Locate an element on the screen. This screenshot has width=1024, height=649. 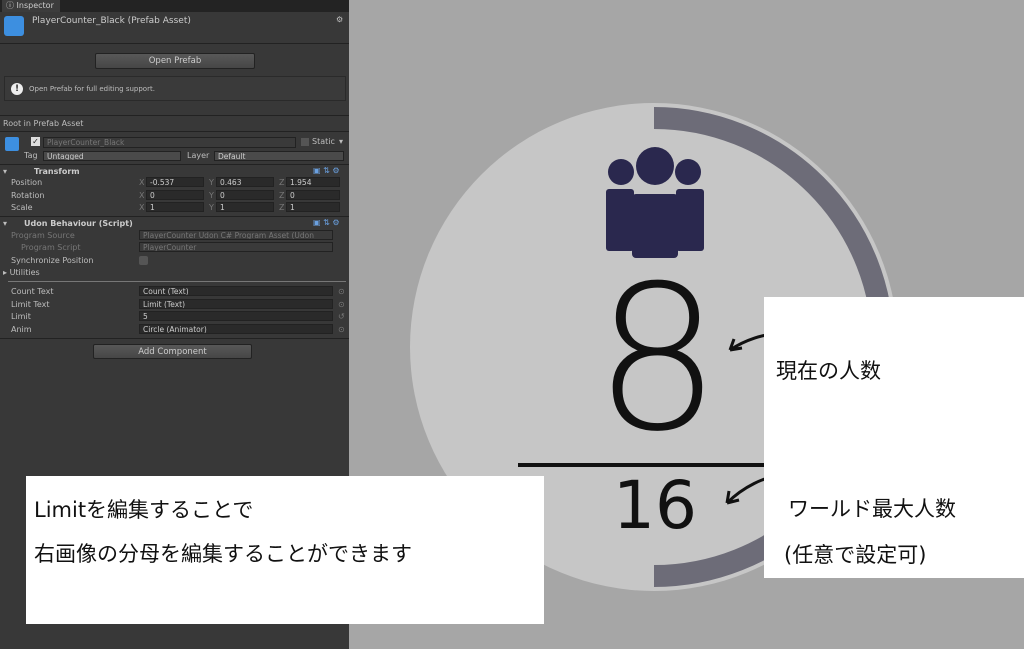
annotation-left: Limitを編集することで 右画像の分母を編集することができます is located at coordinates (285, 550).